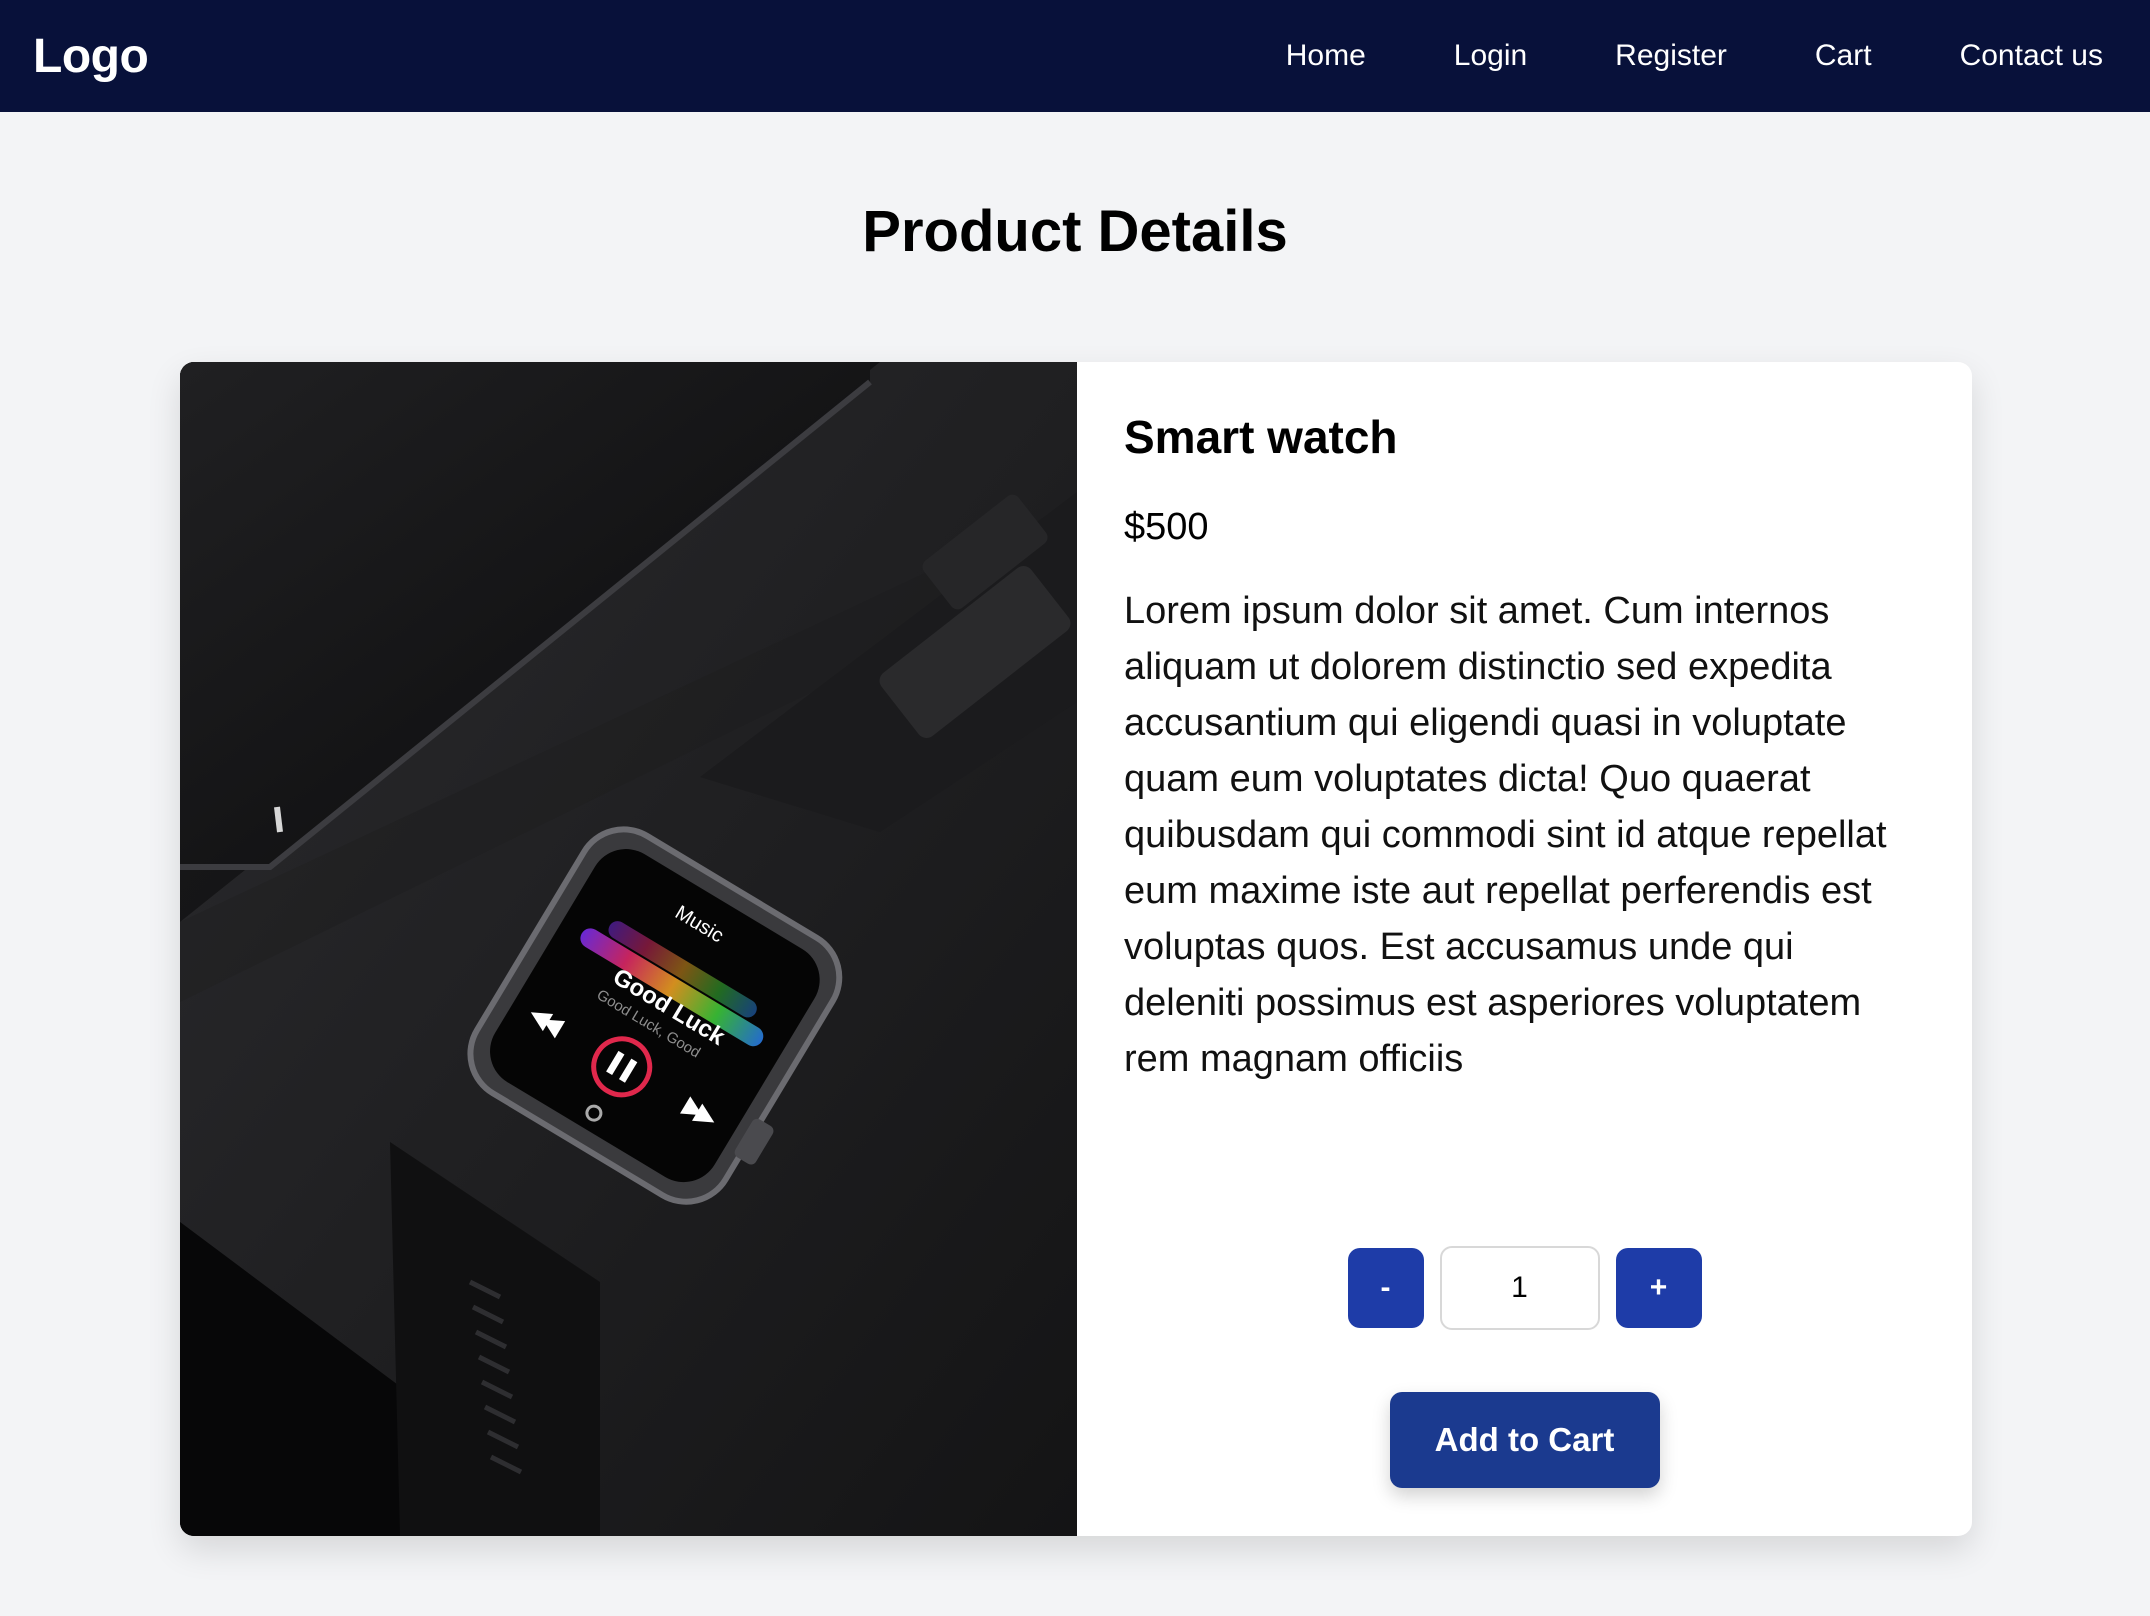 The height and width of the screenshot is (1616, 2150). Describe the element at coordinates (1261, 437) in the screenshot. I see `product-name: Smart watch` at that location.